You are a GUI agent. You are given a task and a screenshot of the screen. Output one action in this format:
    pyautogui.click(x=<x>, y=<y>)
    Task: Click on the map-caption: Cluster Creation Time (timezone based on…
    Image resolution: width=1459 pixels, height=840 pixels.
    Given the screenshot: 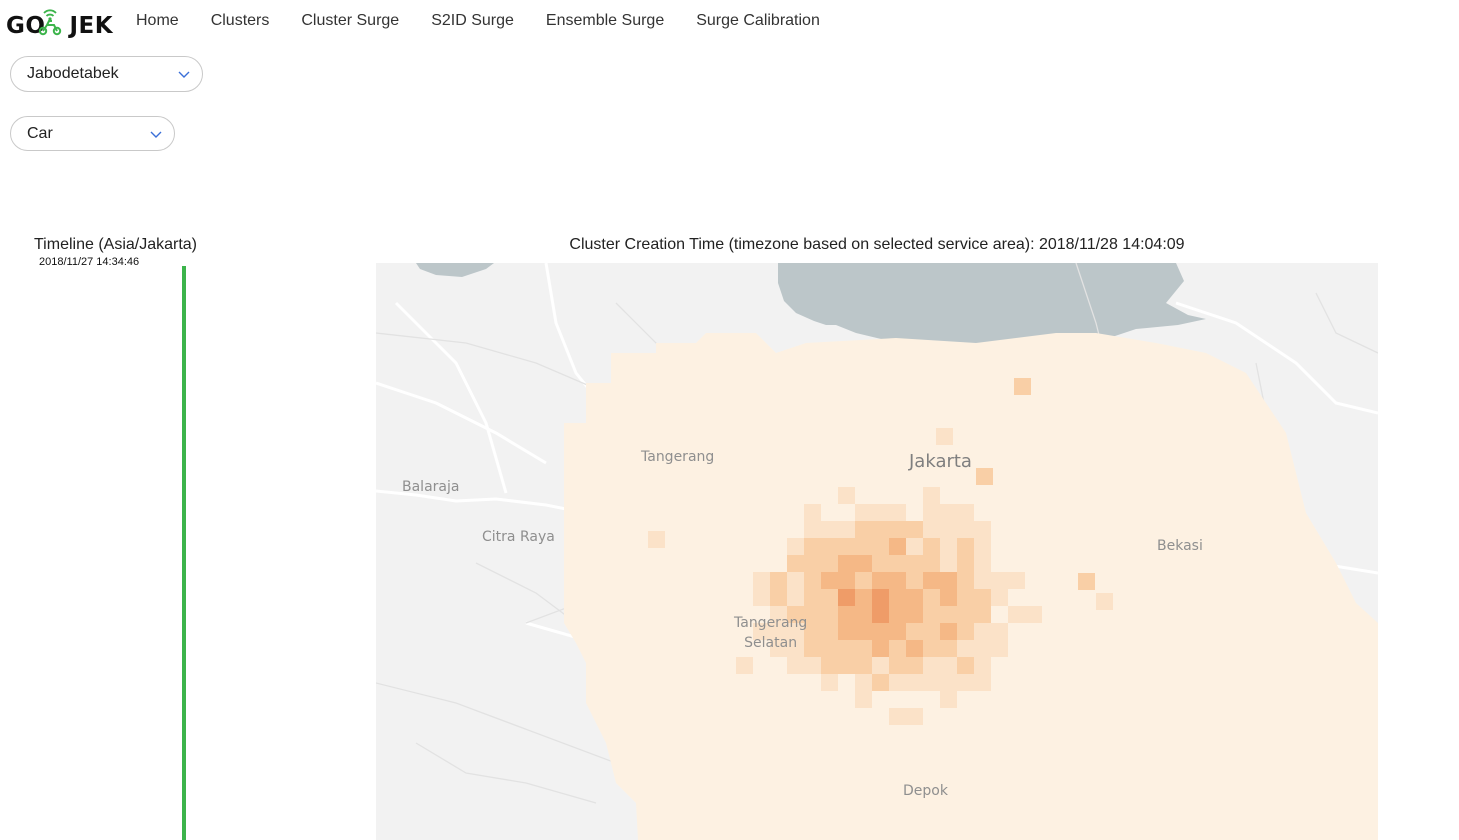 What is the action you would take?
    pyautogui.click(x=877, y=244)
    